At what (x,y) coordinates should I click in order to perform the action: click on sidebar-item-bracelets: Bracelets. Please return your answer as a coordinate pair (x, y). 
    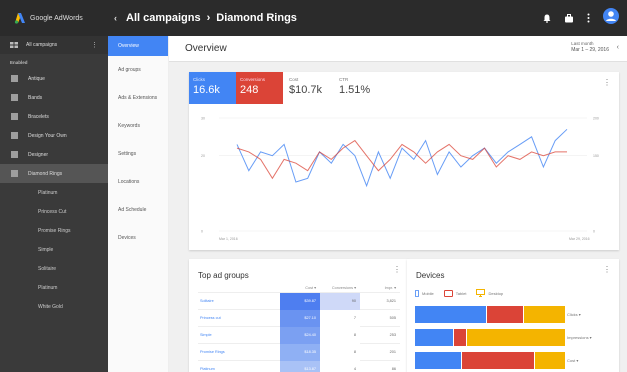
    Looking at the image, I should click on (54, 116).